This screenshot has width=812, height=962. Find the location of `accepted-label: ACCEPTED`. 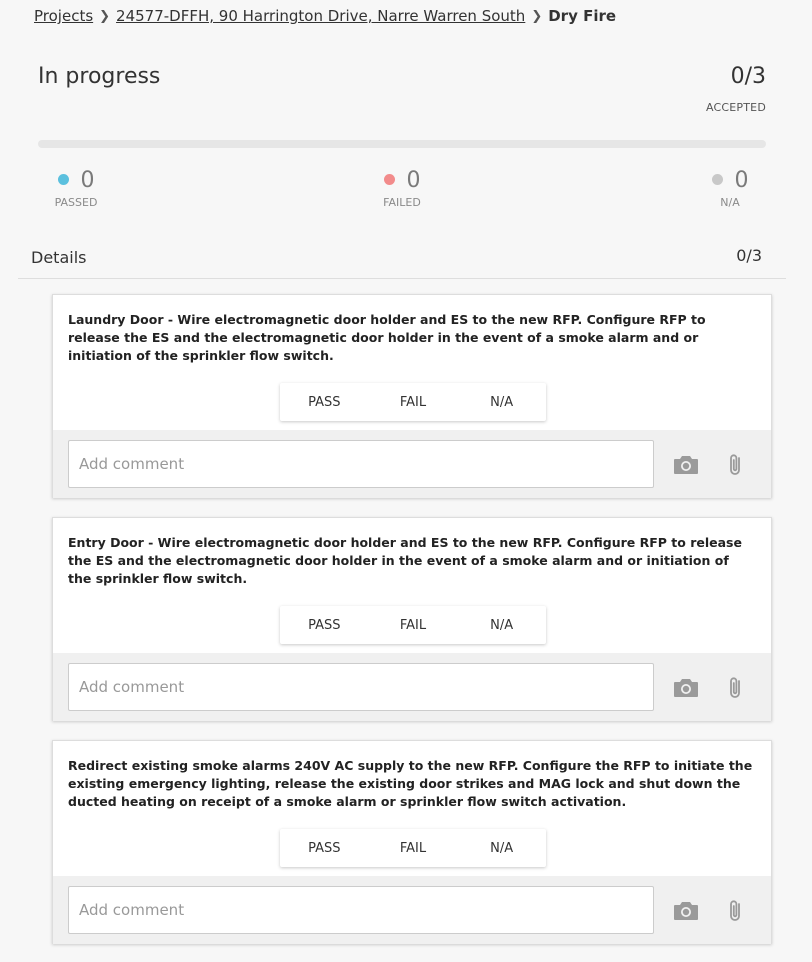

accepted-label: ACCEPTED is located at coordinates (735, 107).